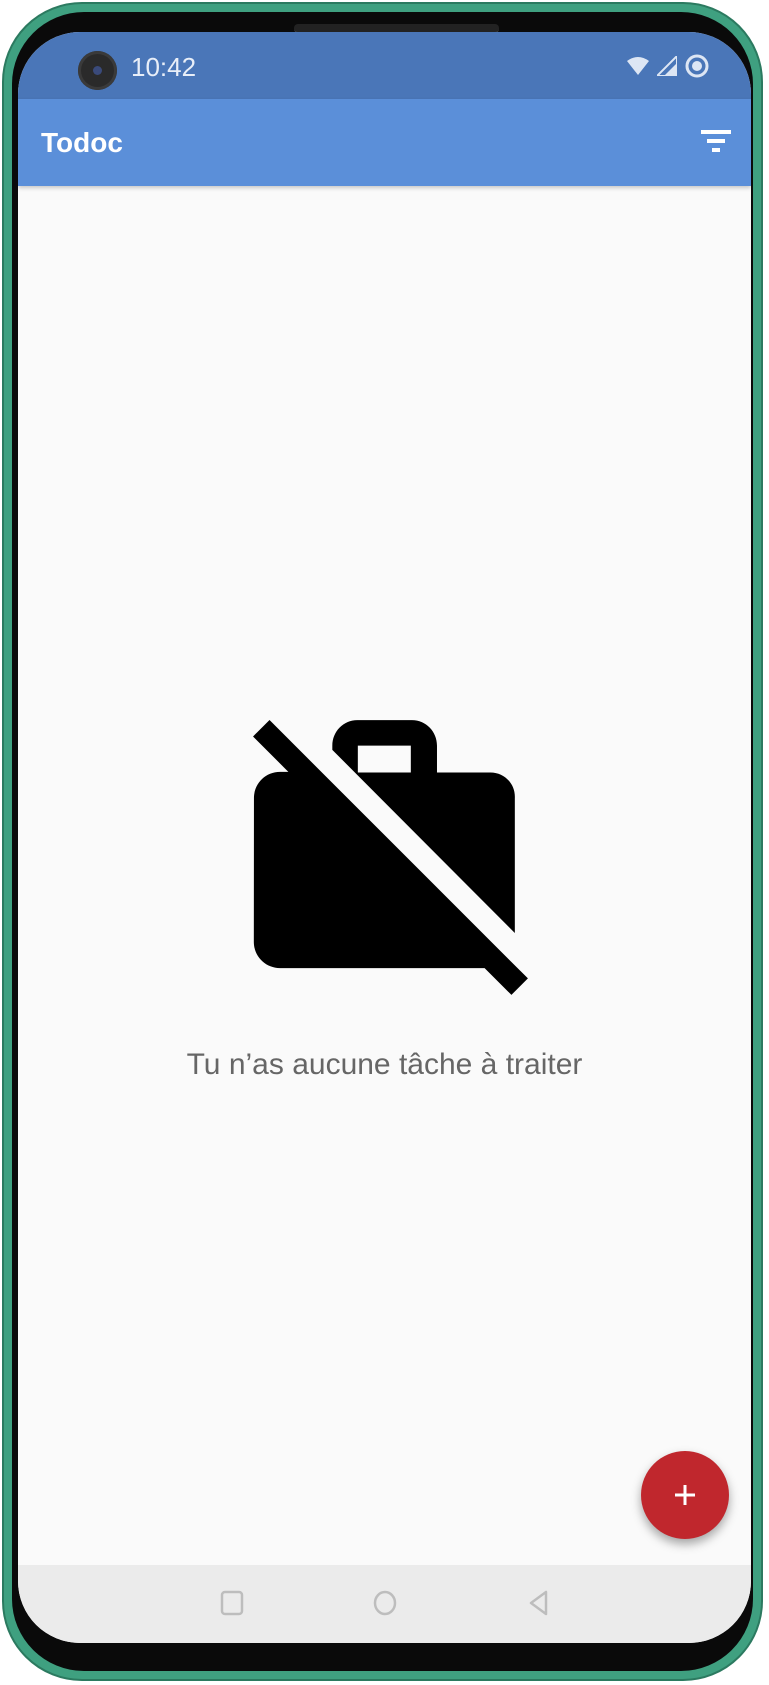 The image size is (769, 1685). I want to click on status-bar: 10:42, so click(384, 65).